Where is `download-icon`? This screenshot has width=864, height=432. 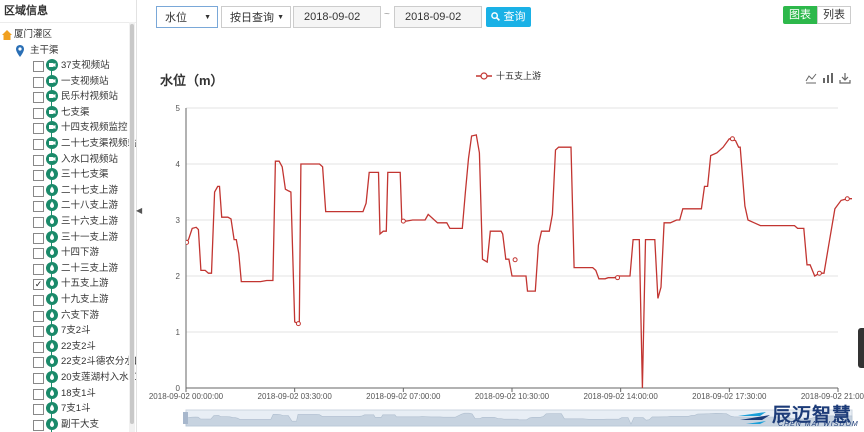
download-icon is located at coordinates (845, 78).